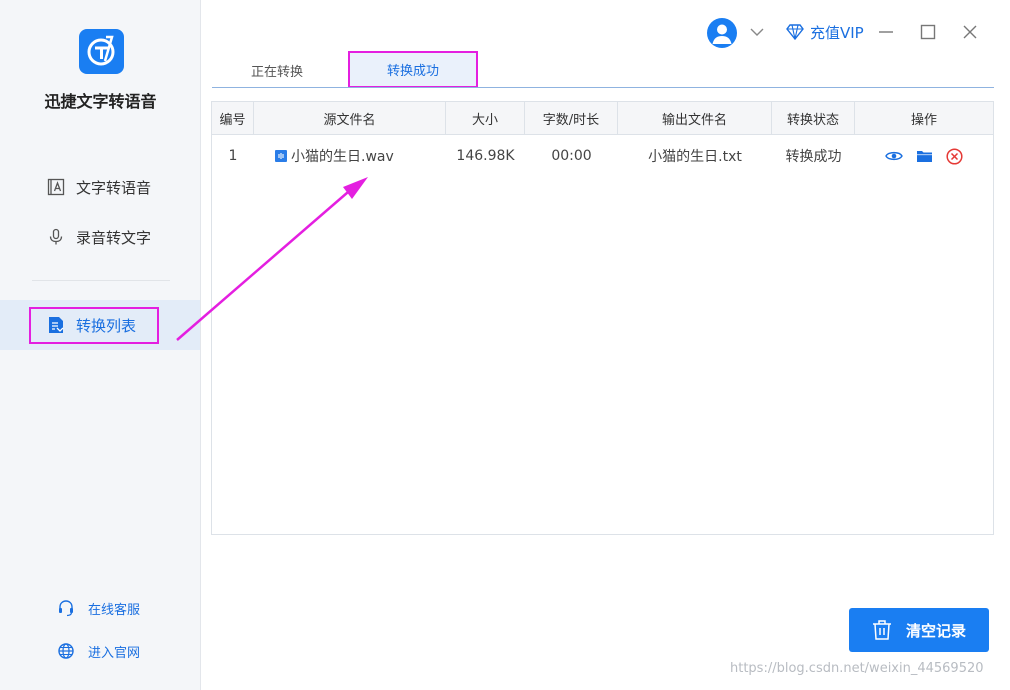  What do you see at coordinates (954, 156) in the screenshot?
I see `delete-icon` at bounding box center [954, 156].